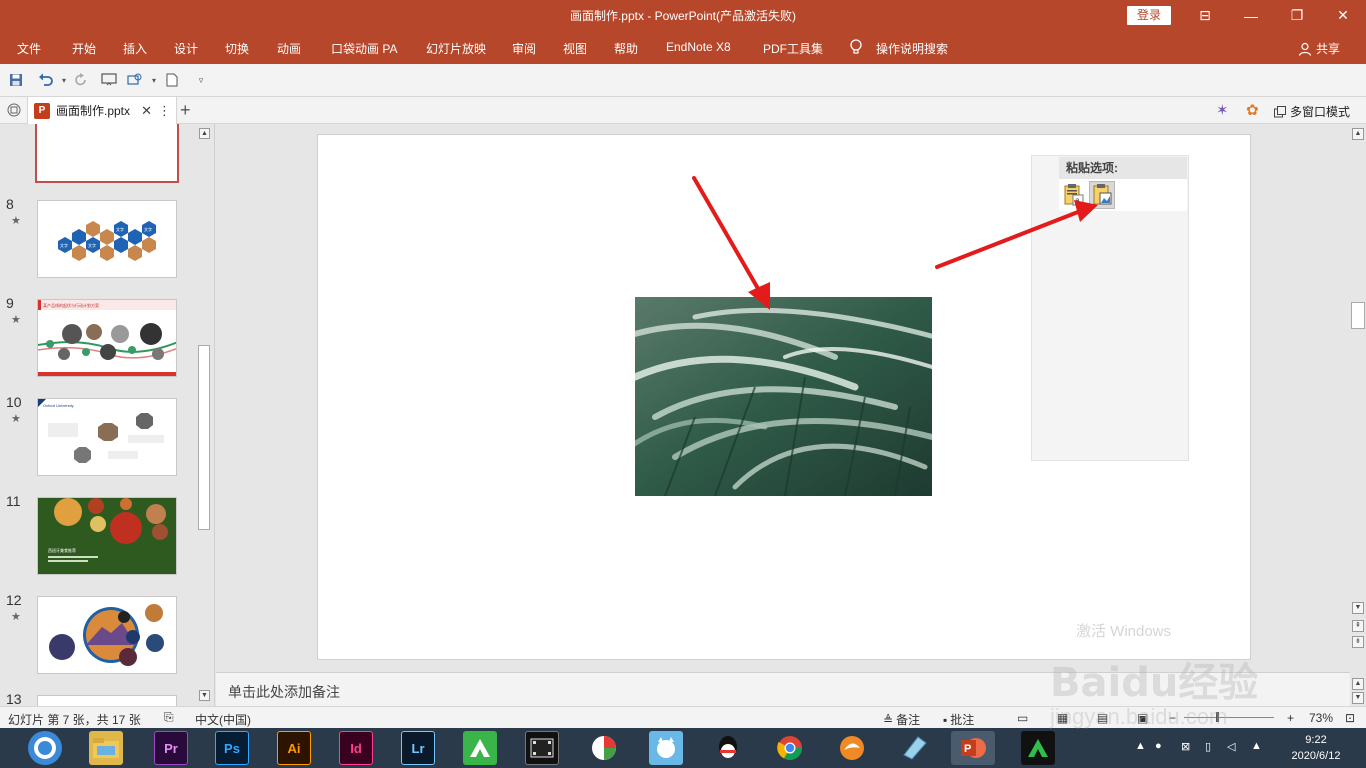 The width and height of the screenshot is (1366, 768). What do you see at coordinates (1185, 746) in the screenshot?
I see `network-warning-icon: ⊠` at bounding box center [1185, 746].